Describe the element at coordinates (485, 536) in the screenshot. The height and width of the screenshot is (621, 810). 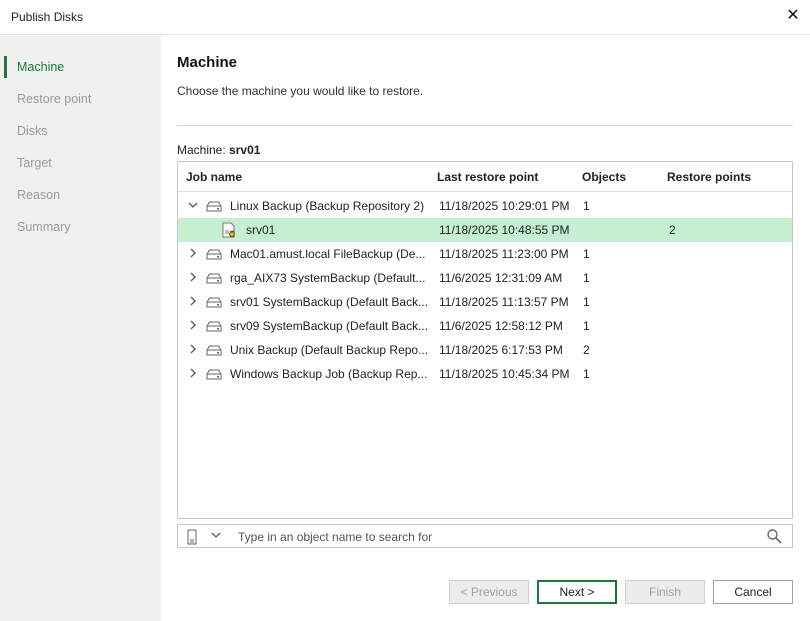
I see `object-search-bar: Type in an object name to search for` at that location.